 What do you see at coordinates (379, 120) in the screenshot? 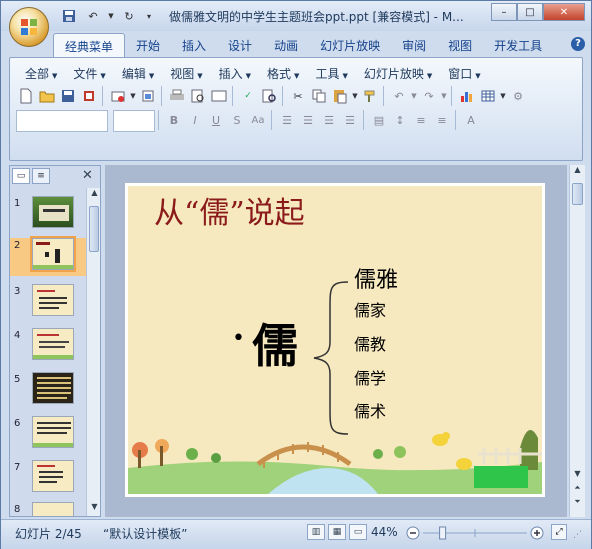
I see `columns-icon: ▤` at bounding box center [379, 120].